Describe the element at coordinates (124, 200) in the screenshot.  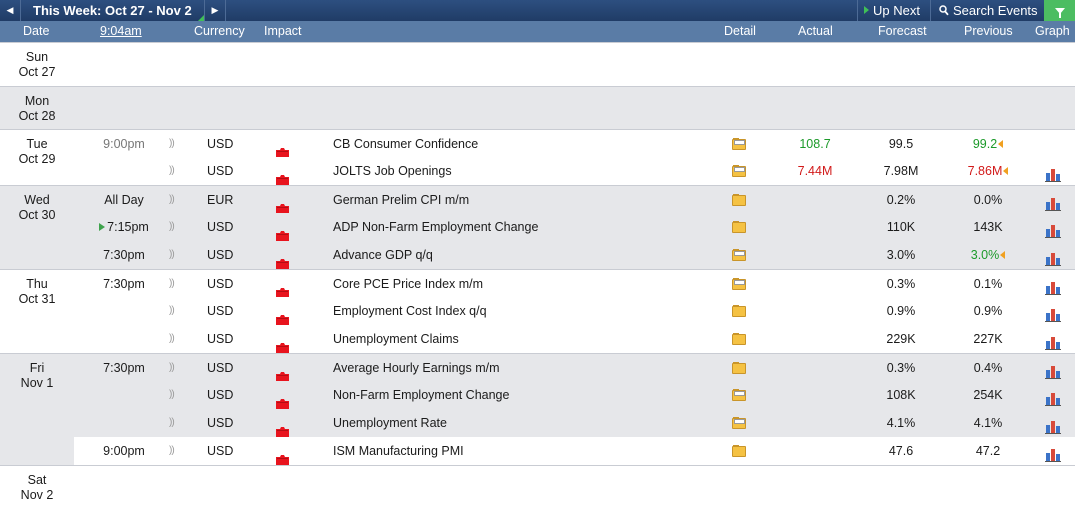
I see `event-time: All Day` at that location.